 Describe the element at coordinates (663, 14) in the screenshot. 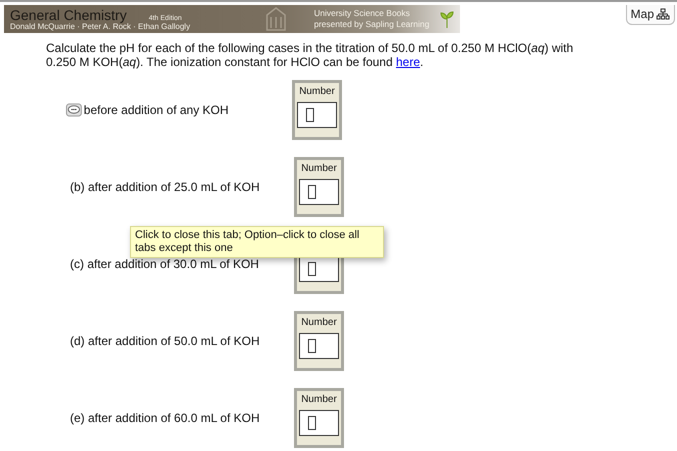

I see `hierarchy-icon` at that location.